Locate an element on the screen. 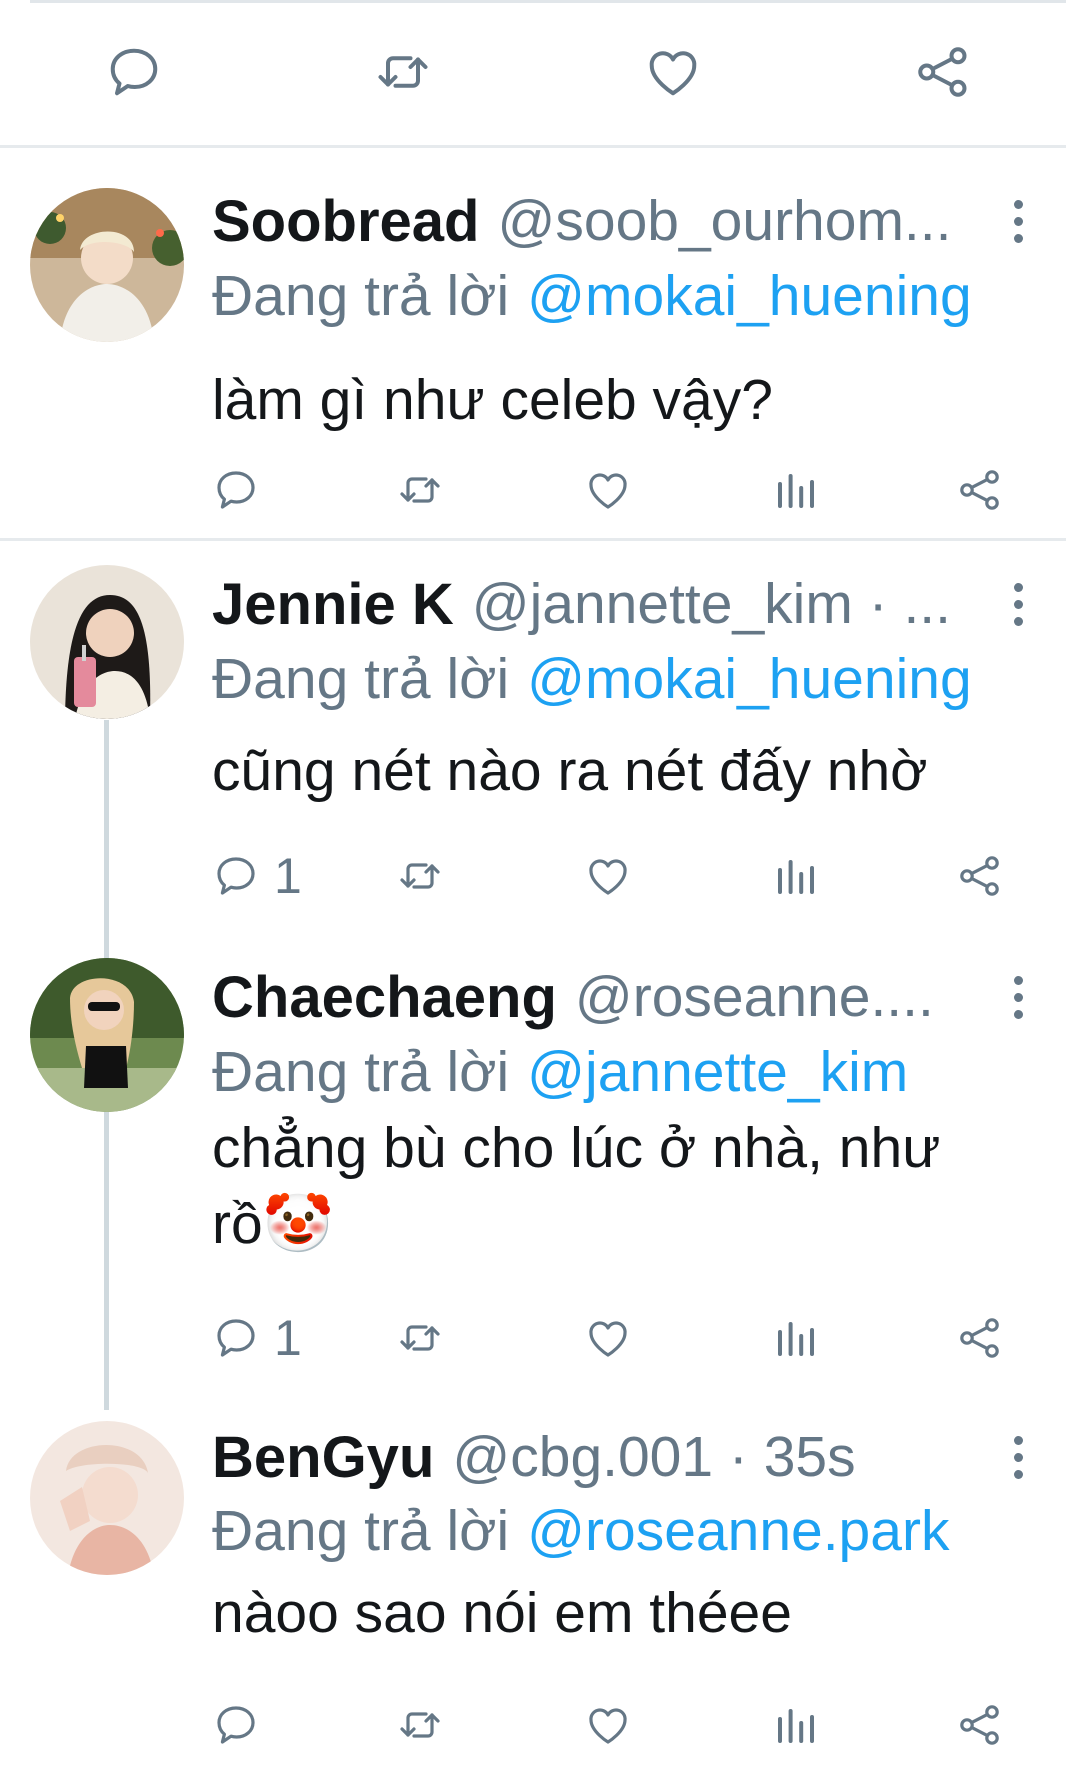 The height and width of the screenshot is (1772, 1066). replying-to: Đang trả lời @roseanne.park is located at coordinates (580, 1531).